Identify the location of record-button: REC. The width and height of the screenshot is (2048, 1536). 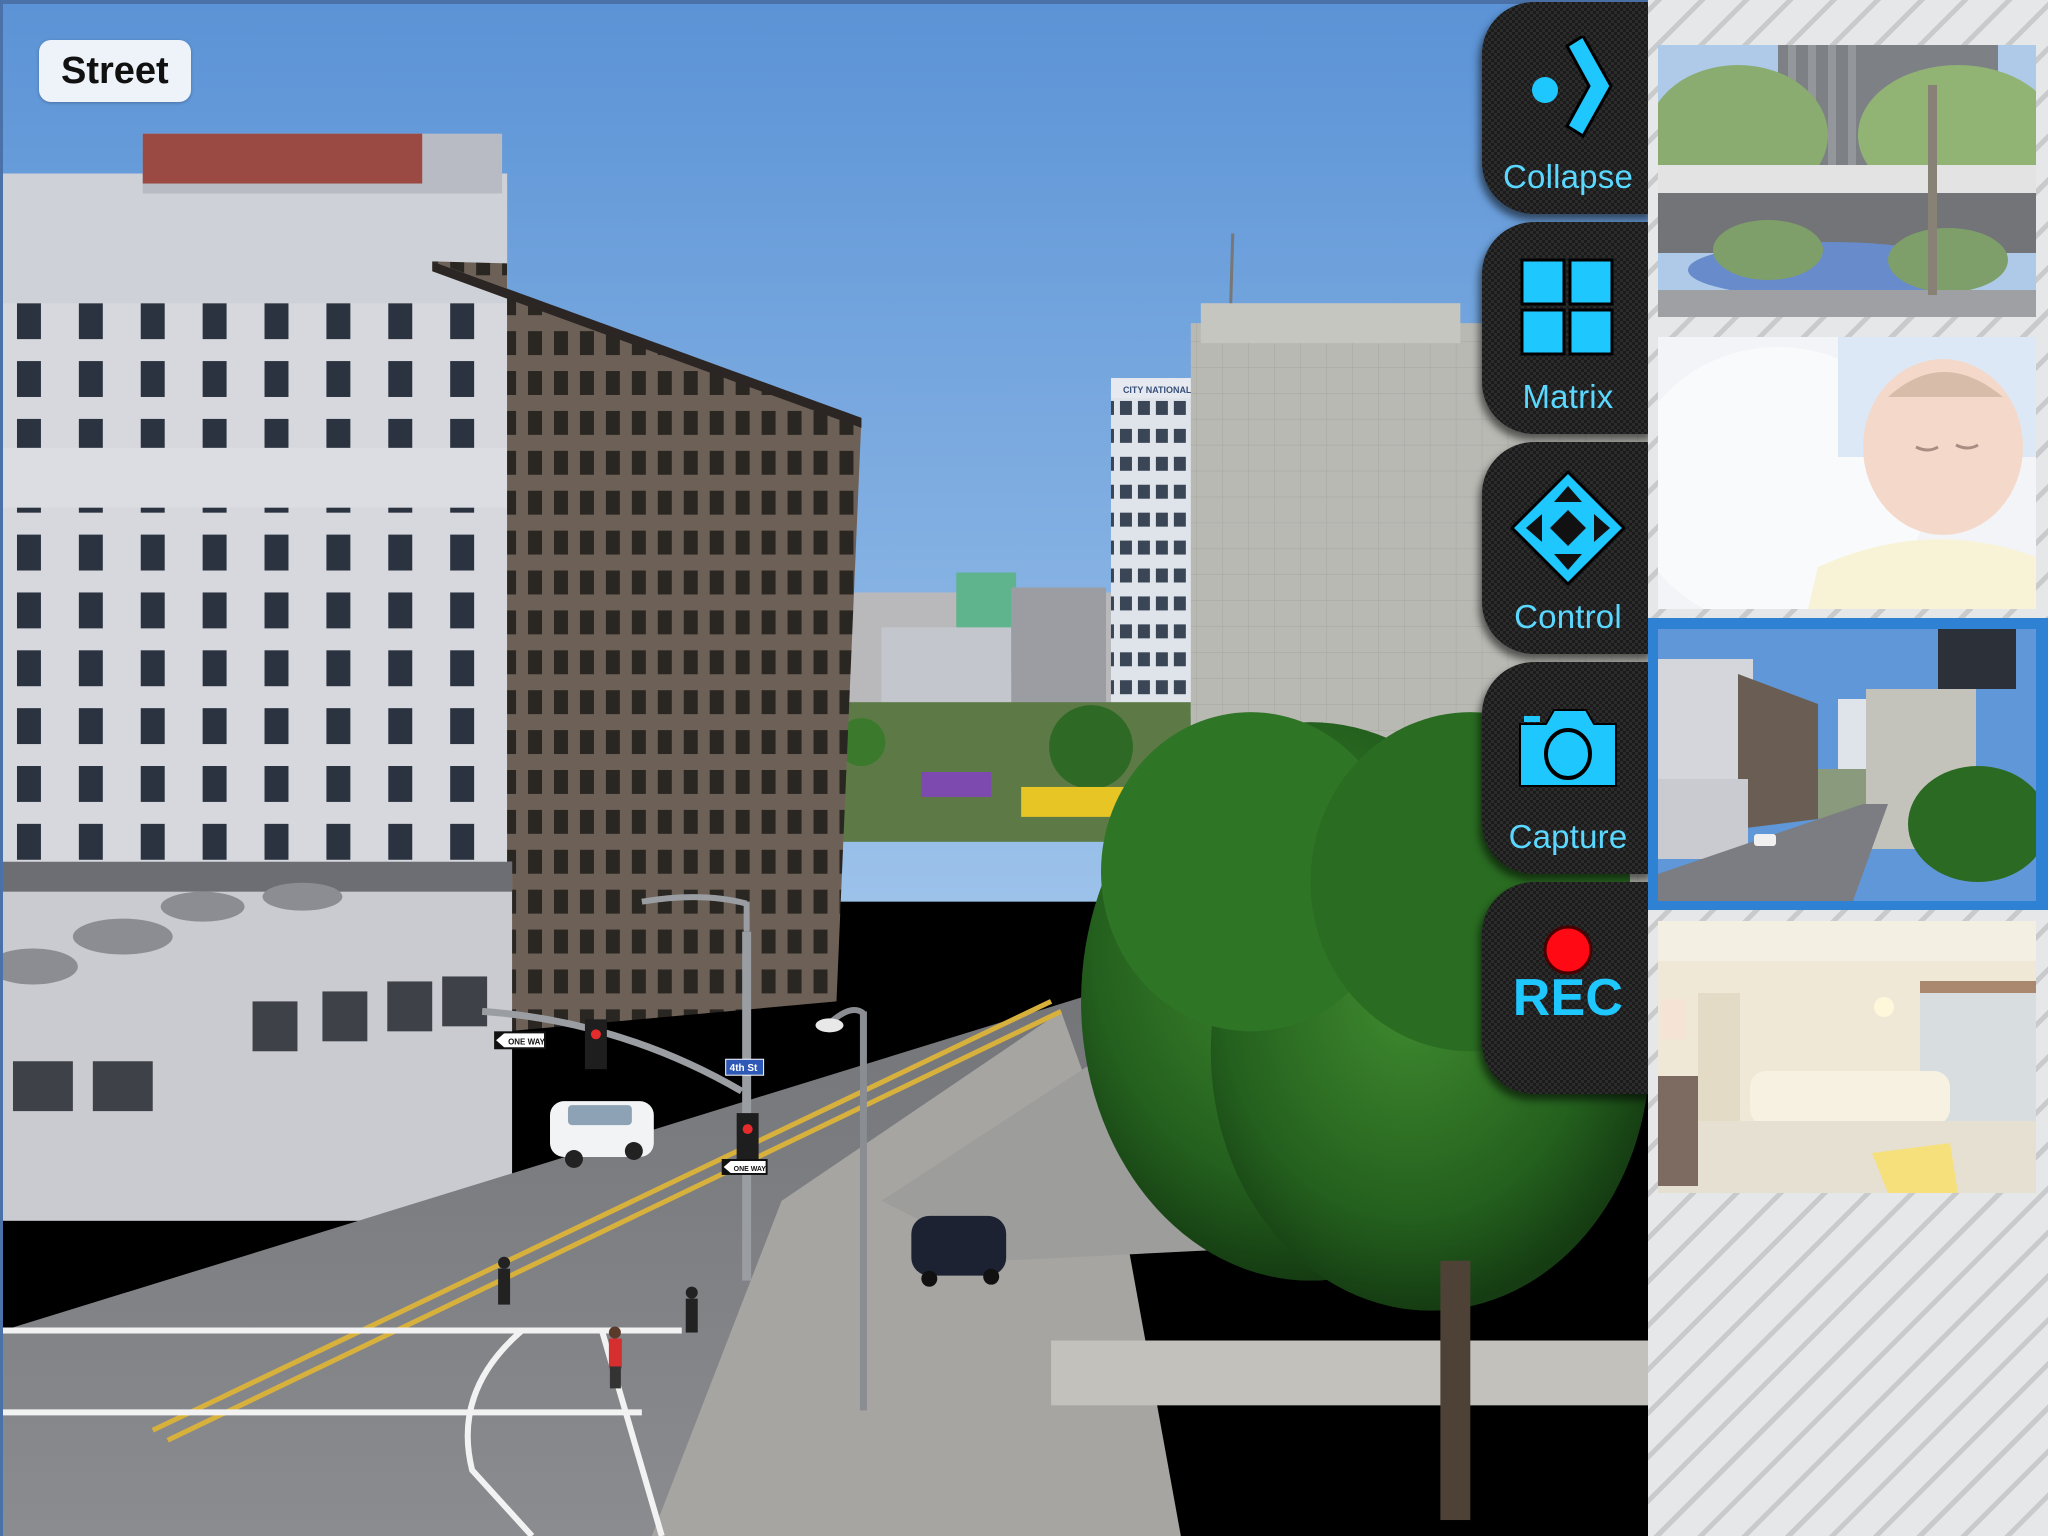
(1568, 988).